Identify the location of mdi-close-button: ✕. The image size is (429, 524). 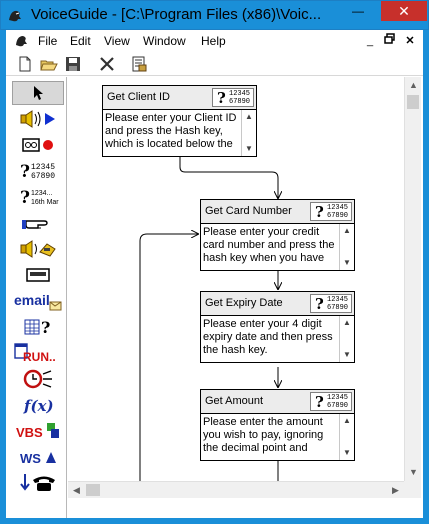
(410, 41).